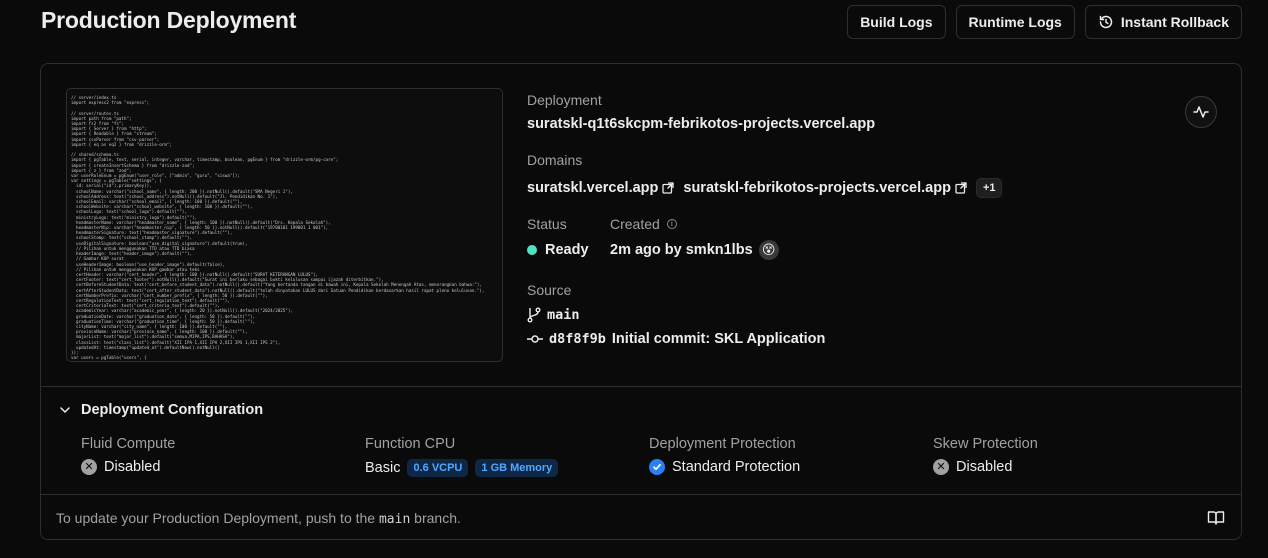  What do you see at coordinates (1073, 455) in the screenshot?
I see `skew-protection-item: Skew Protection ✕ Disabled` at bounding box center [1073, 455].